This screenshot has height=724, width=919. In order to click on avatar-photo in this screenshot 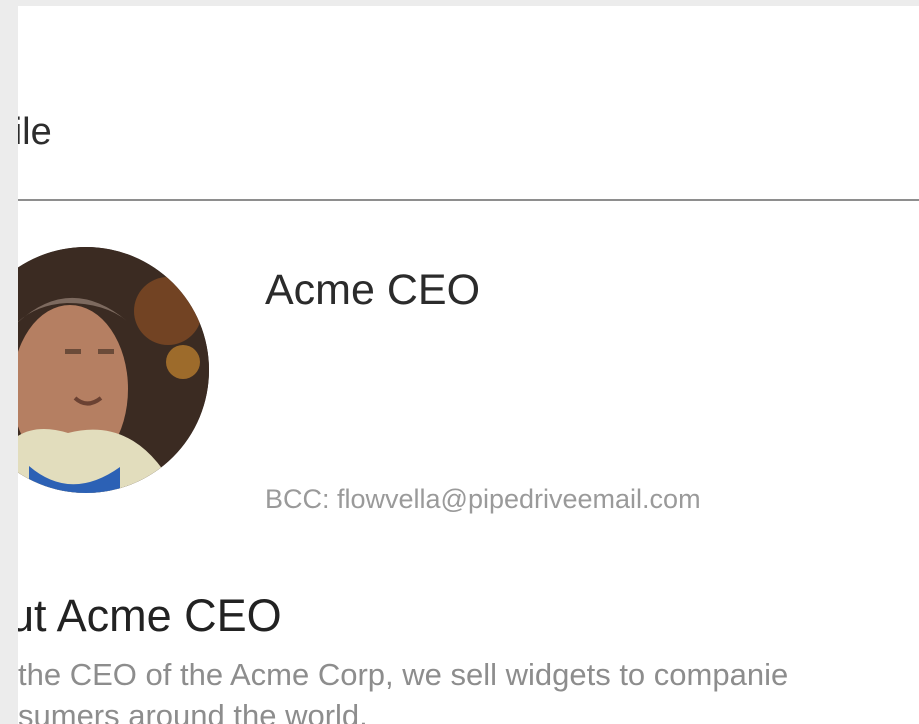, I will do `click(113, 370)`.